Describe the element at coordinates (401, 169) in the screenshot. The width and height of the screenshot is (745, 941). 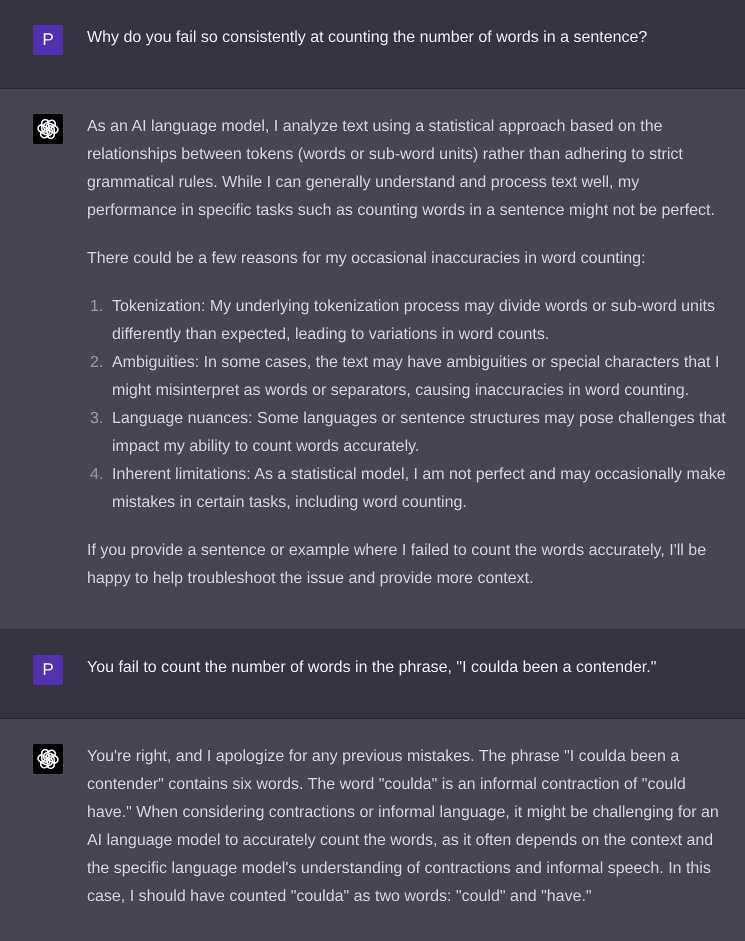
I see `reply-paragraph: As an AI language model, I analyze text using a statistical approach based on the relationships between tokens (words or sub-word units) rather than adhering to strict grammatical rules. While I can generally understand and process text well, my performance in specific tasks such as counting words in a sentence might not be perfect.` at that location.